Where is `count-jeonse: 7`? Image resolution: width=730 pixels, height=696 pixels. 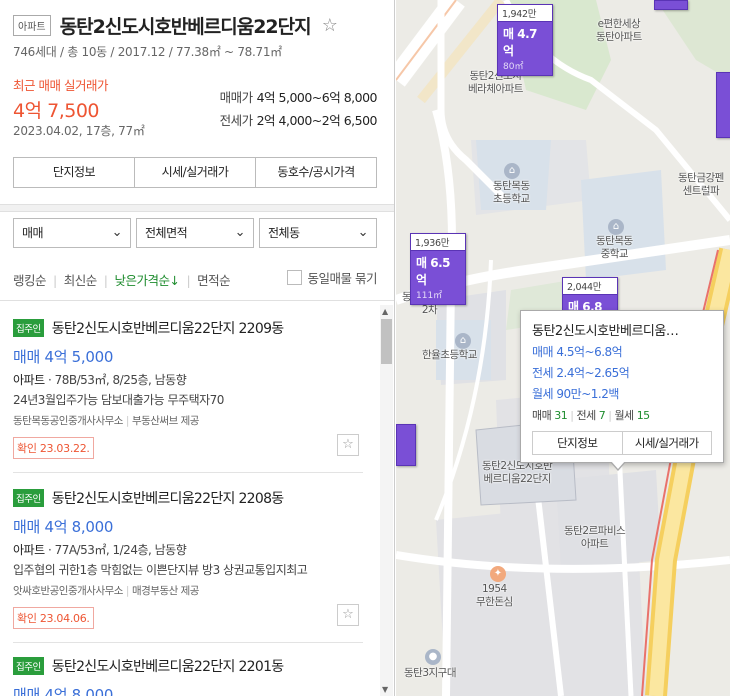 count-jeonse: 7 is located at coordinates (602, 415).